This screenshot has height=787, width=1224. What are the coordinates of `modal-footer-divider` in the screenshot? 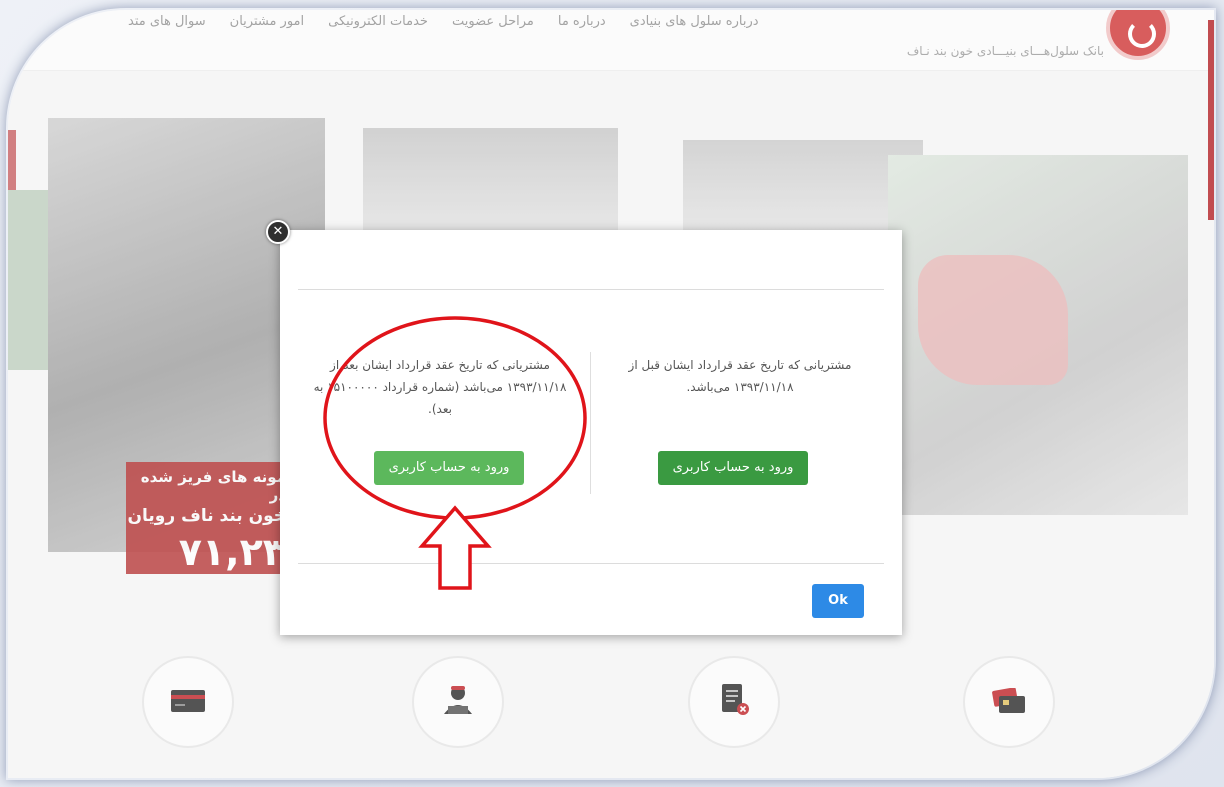 It's located at (591, 563).